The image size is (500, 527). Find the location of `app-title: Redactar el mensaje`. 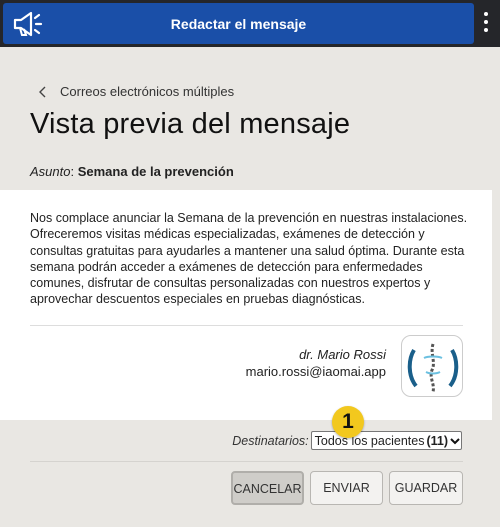

app-title: Redactar el mensaje is located at coordinates (238, 24).